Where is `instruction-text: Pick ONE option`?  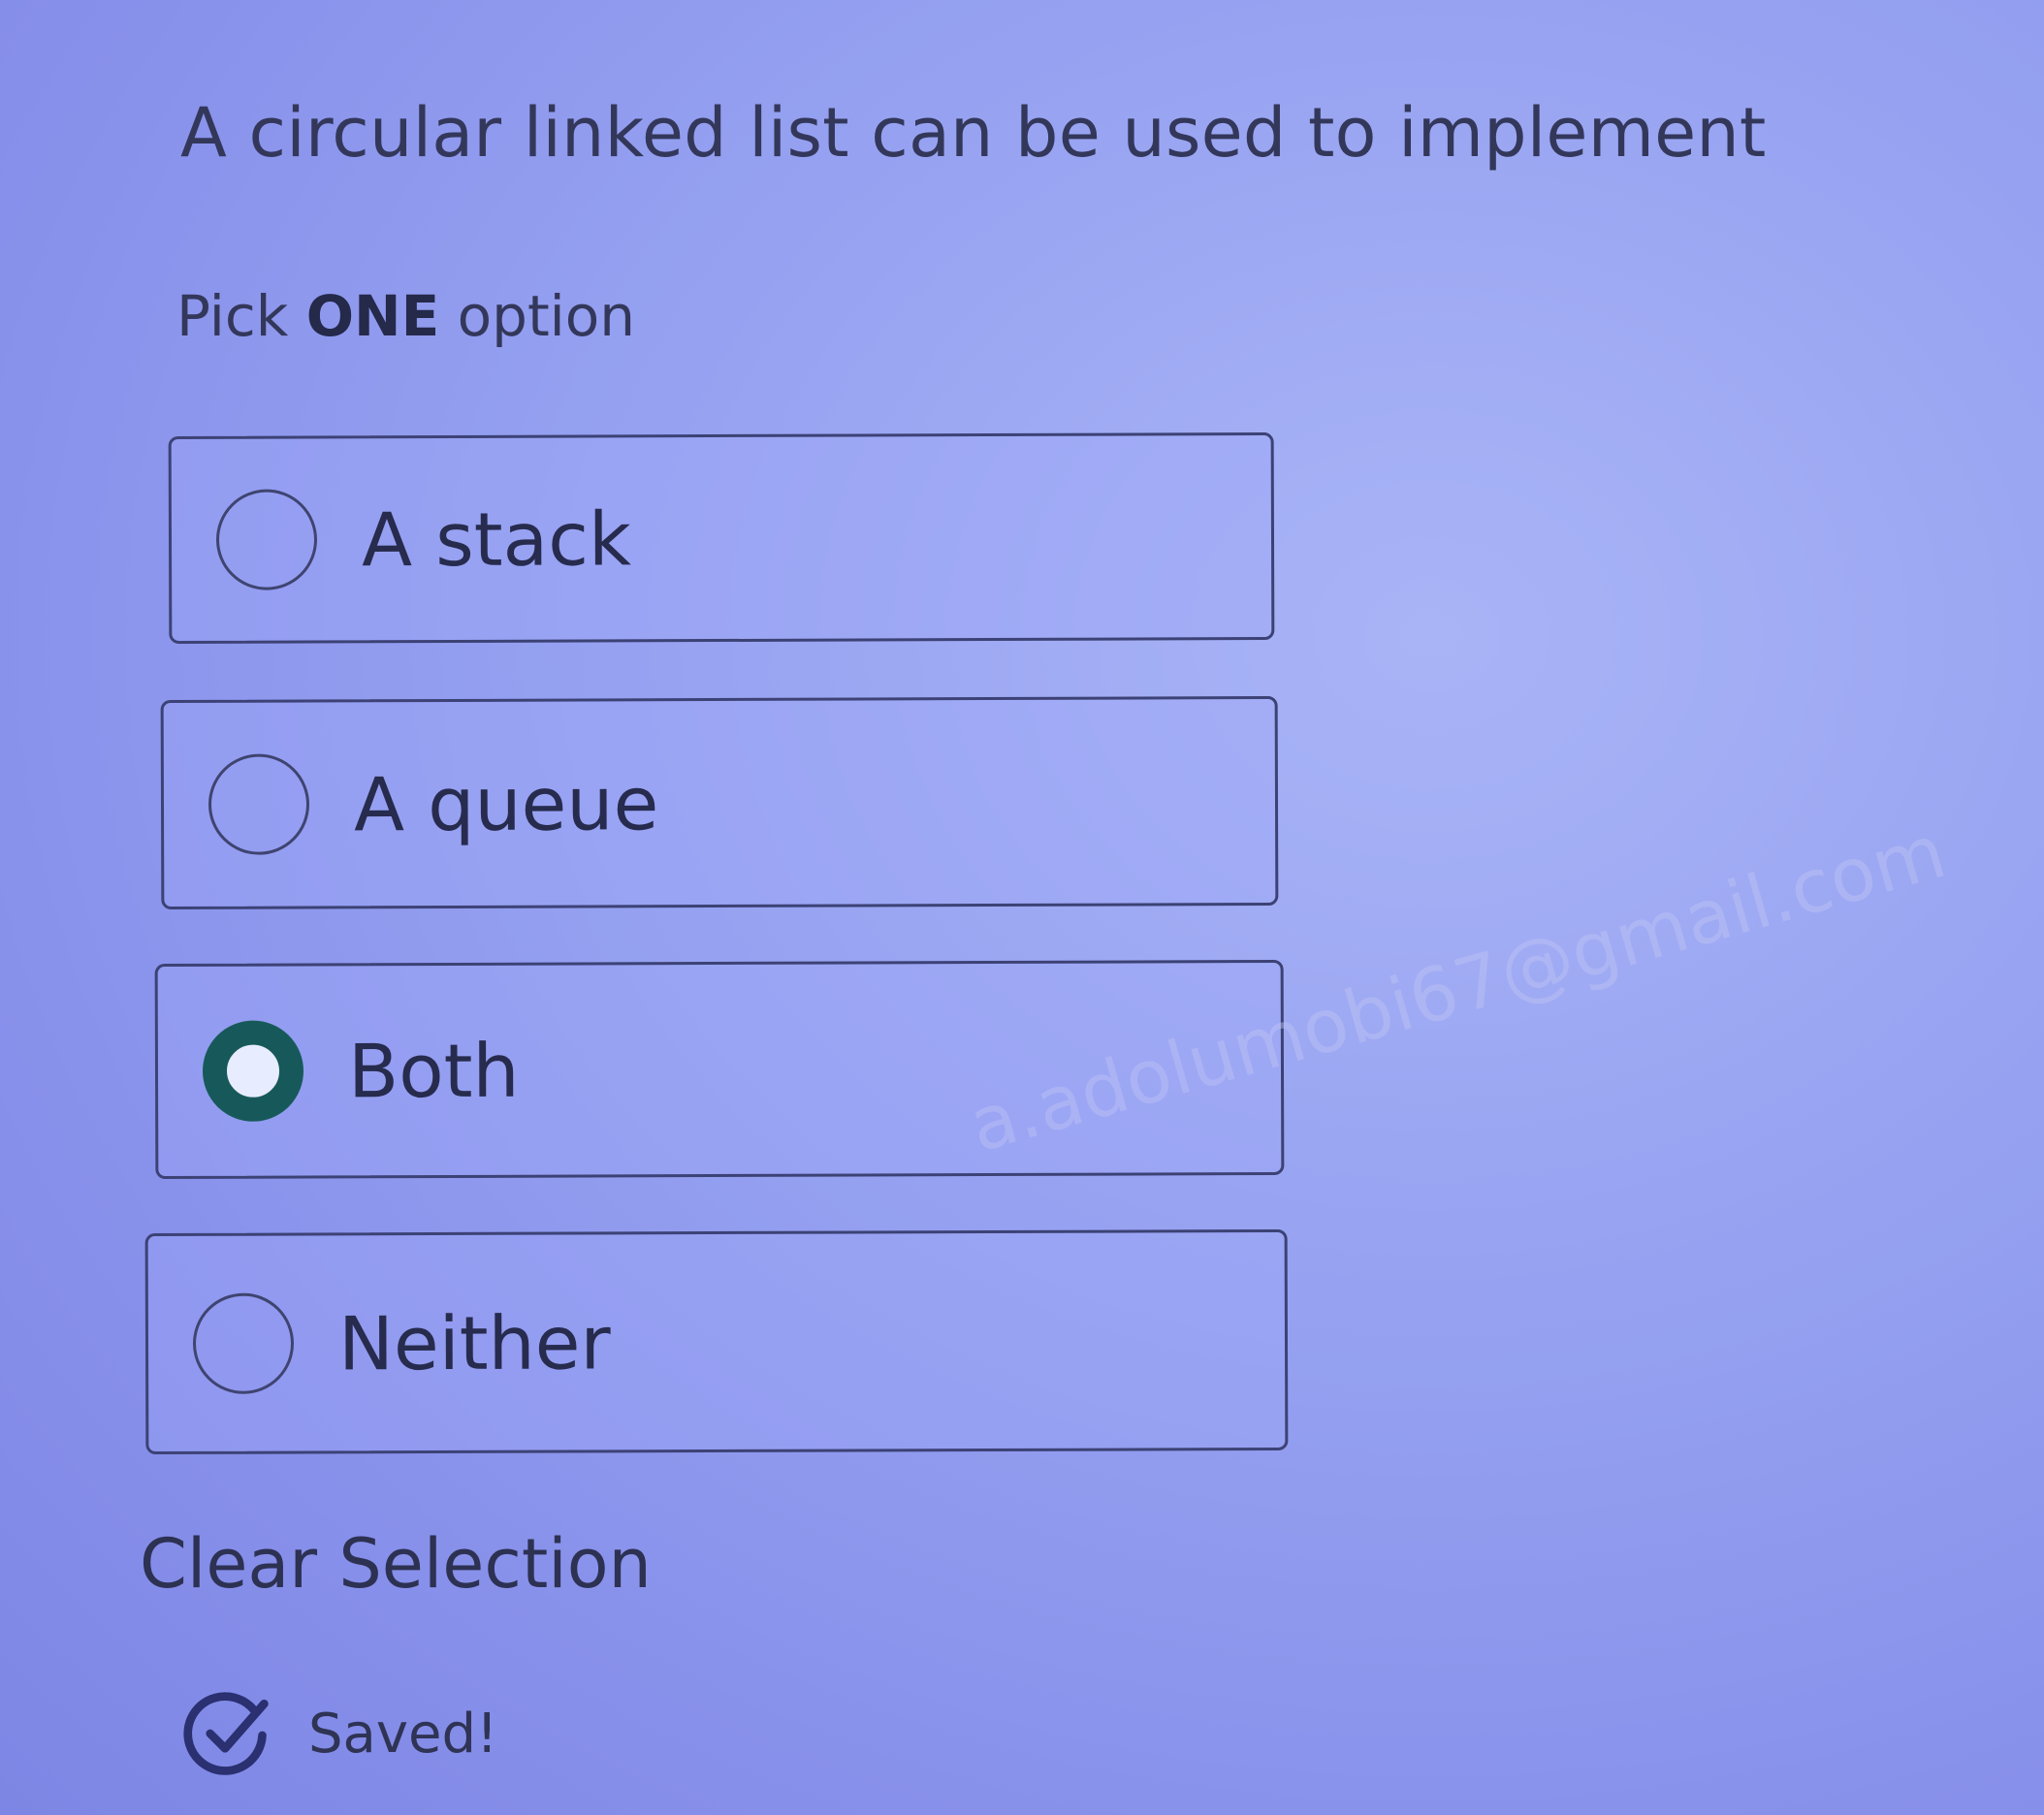
instruction-text: Pick ONE option is located at coordinates (405, 316).